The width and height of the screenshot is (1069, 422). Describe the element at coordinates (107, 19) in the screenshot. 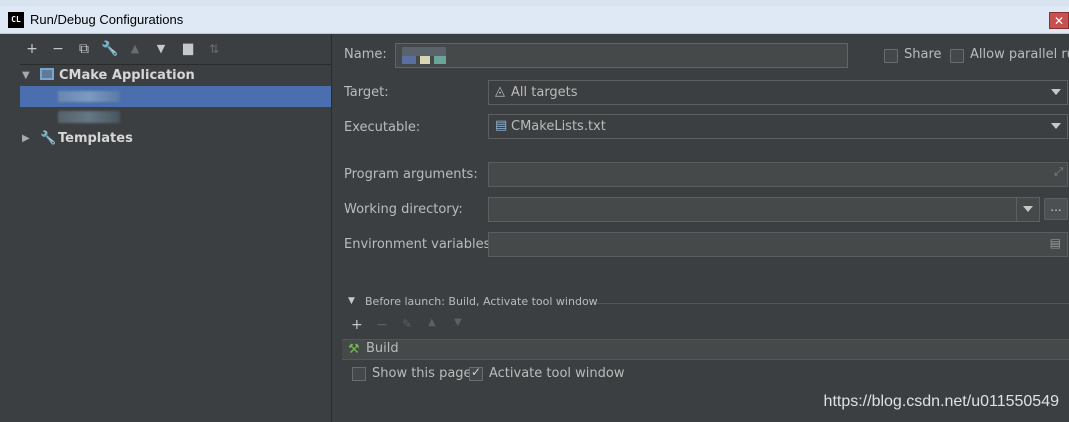

I see `window-title: Run/Debug Configurations` at that location.